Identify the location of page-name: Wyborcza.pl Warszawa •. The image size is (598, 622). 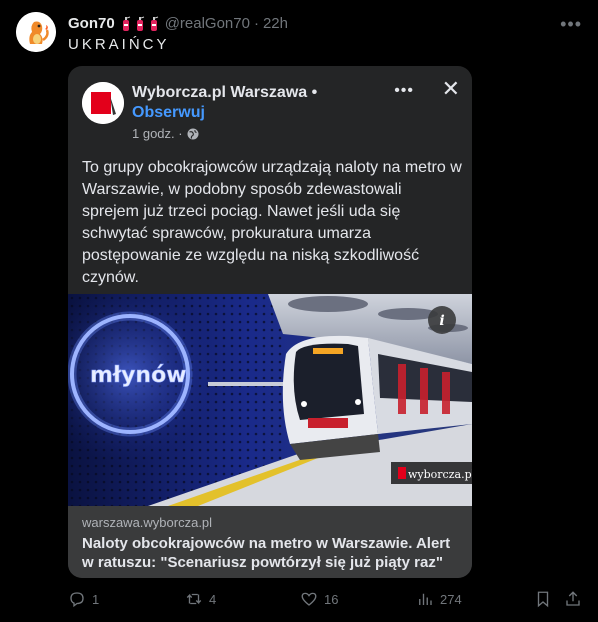
(224, 93).